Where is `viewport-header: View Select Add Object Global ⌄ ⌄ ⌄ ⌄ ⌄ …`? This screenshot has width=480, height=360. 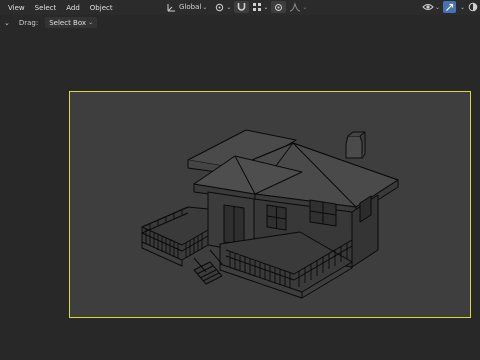 viewport-header: View Select Add Object Global ⌄ ⌄ ⌄ ⌄ ⌄ … is located at coordinates (240, 7).